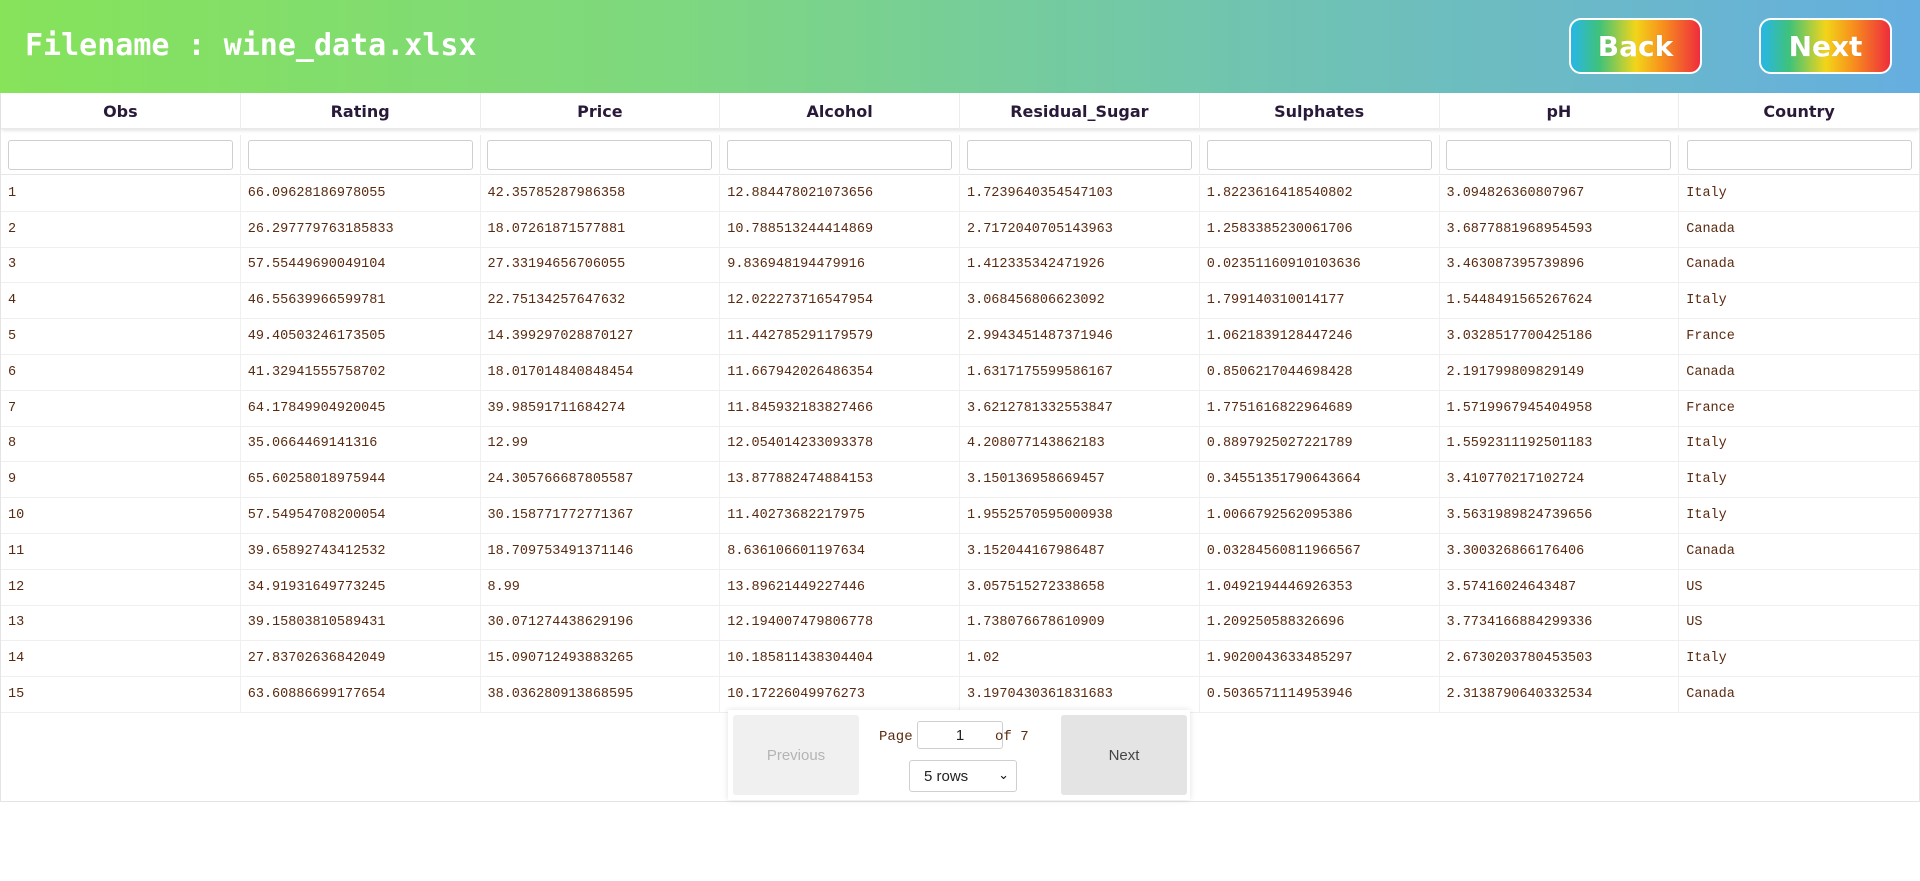  What do you see at coordinates (1320, 659) in the screenshot?
I see `table-cell: 1.9020043633485297` at bounding box center [1320, 659].